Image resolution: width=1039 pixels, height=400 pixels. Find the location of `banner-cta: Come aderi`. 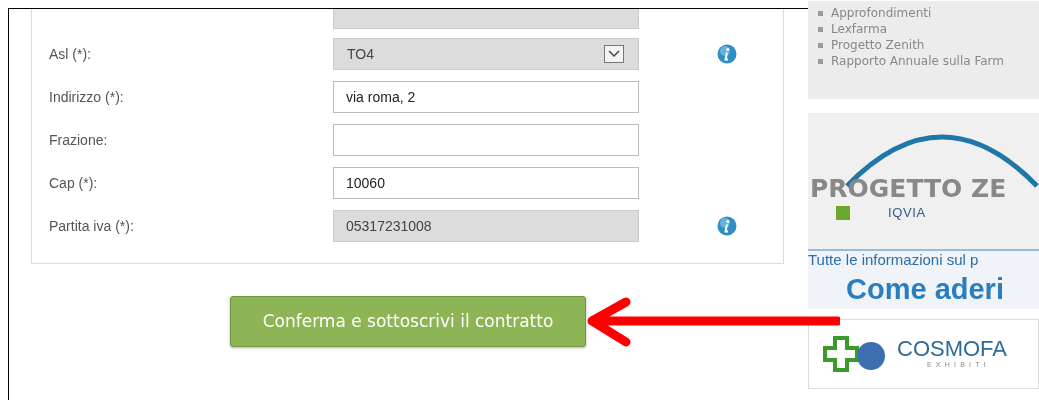

banner-cta: Come aderi is located at coordinates (923, 289).